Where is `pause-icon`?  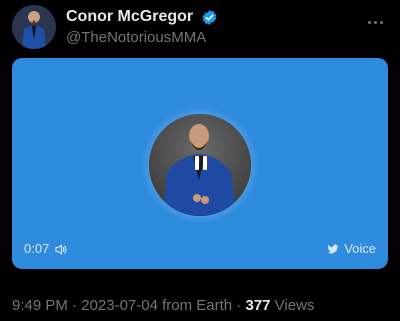
pause-icon is located at coordinates (201, 163).